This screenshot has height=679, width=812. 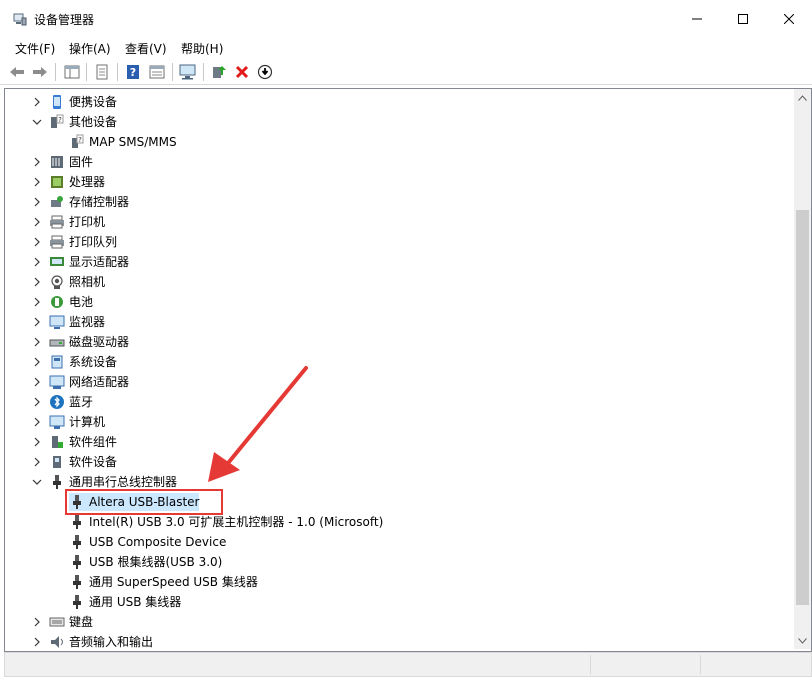 I want to click on update-driver-icon, so click(x=219, y=72).